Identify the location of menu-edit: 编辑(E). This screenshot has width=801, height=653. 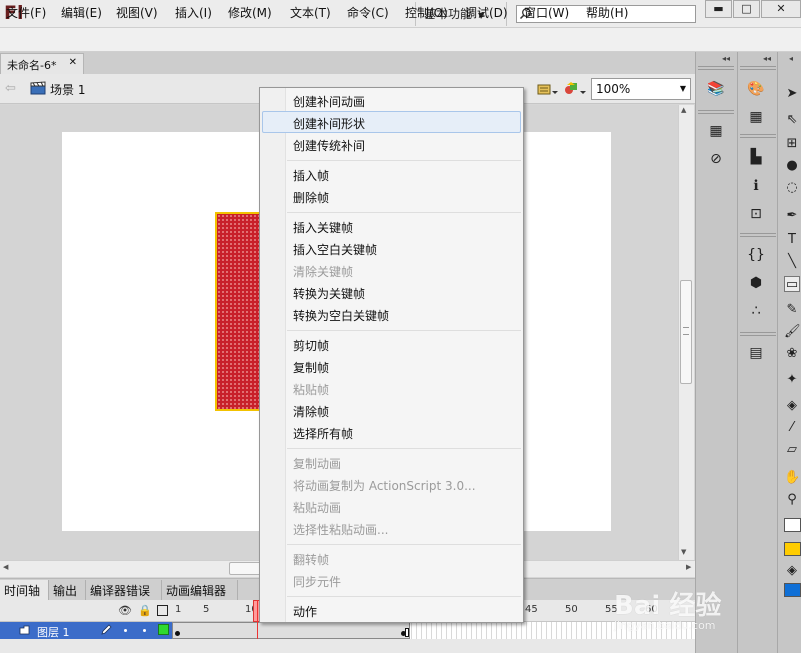
(81, 12).